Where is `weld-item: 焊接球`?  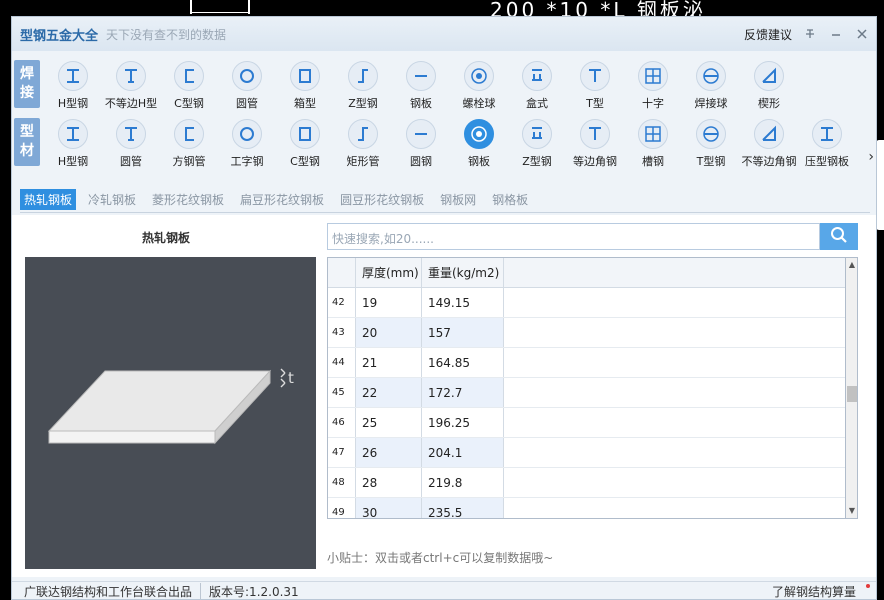 weld-item: 焊接球 is located at coordinates (711, 84).